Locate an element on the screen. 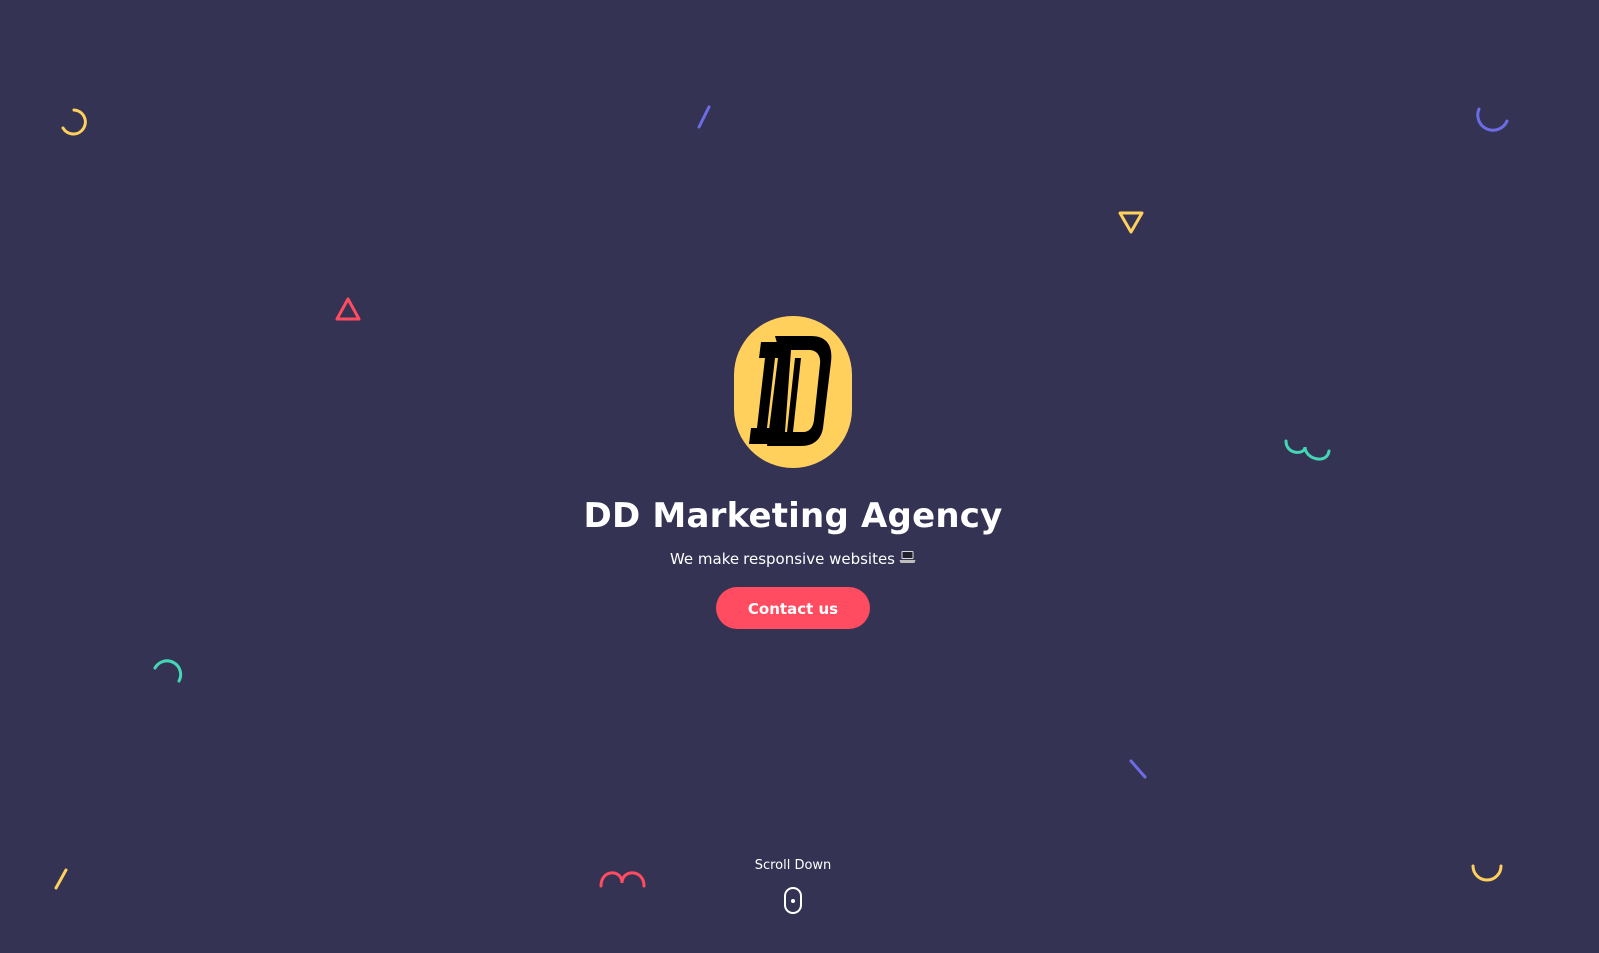 The height and width of the screenshot is (953, 1599). dd-monogram-logo is located at coordinates (793, 392).